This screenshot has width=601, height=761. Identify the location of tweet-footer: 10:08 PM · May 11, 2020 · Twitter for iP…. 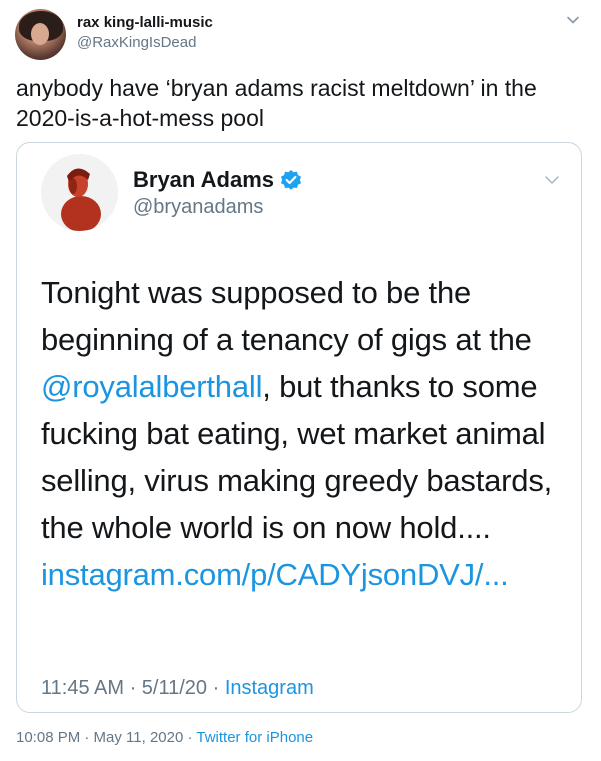
(164, 737).